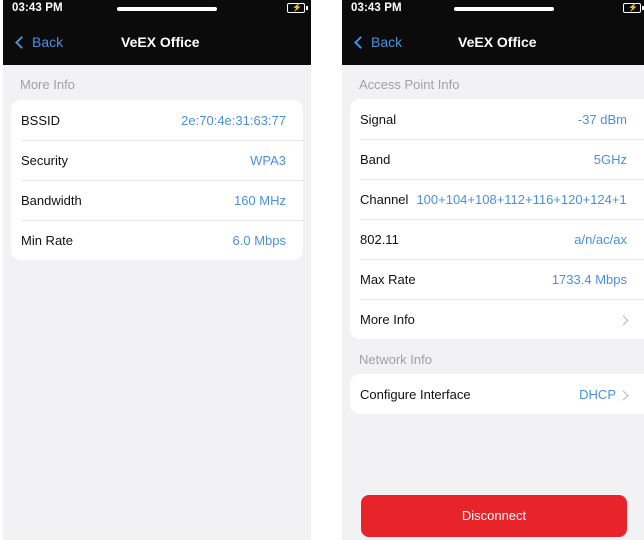 This screenshot has width=644, height=540. What do you see at coordinates (44, 160) in the screenshot?
I see `row-label: Security` at bounding box center [44, 160].